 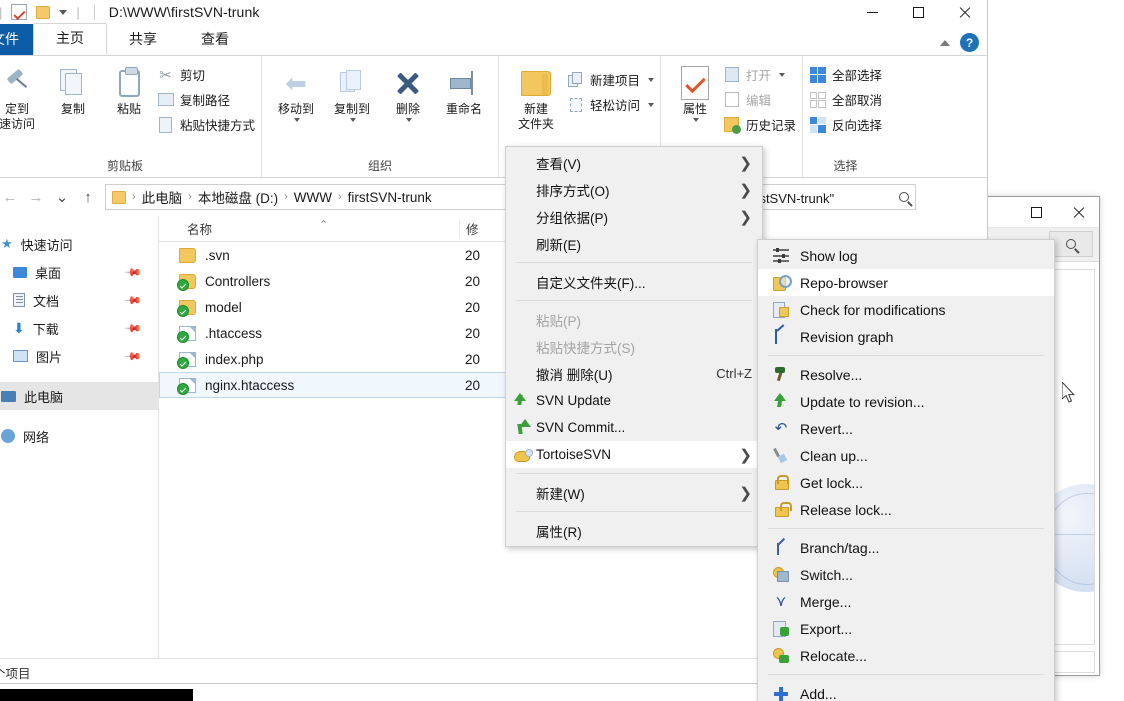 What do you see at coordinates (79, 244) in the screenshot?
I see `sidebar-item-quick-access: ★ 快速访问` at bounding box center [79, 244].